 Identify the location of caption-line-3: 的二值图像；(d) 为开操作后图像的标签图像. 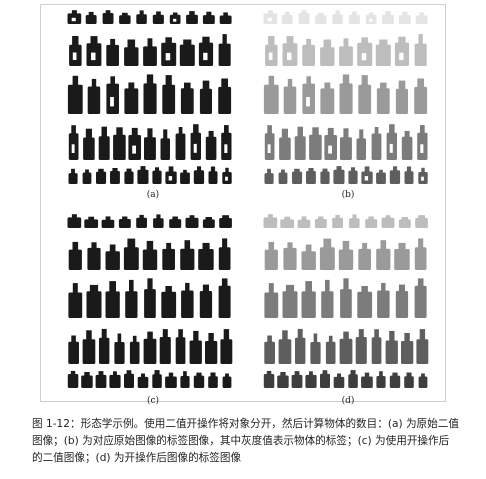
(137, 458).